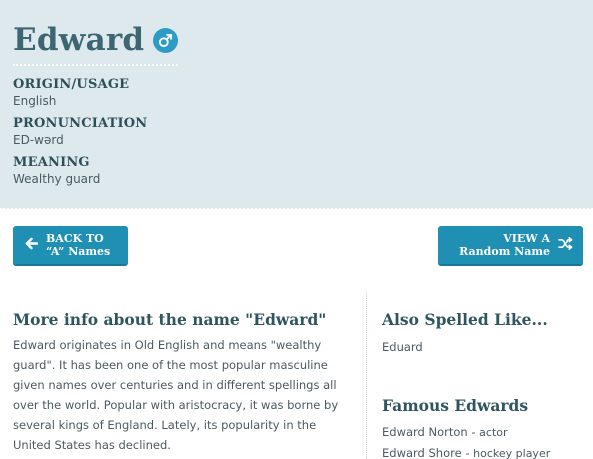 The image size is (593, 459). Describe the element at coordinates (71, 84) in the screenshot. I see `origin-label: ORIGIN/USAGE` at that location.